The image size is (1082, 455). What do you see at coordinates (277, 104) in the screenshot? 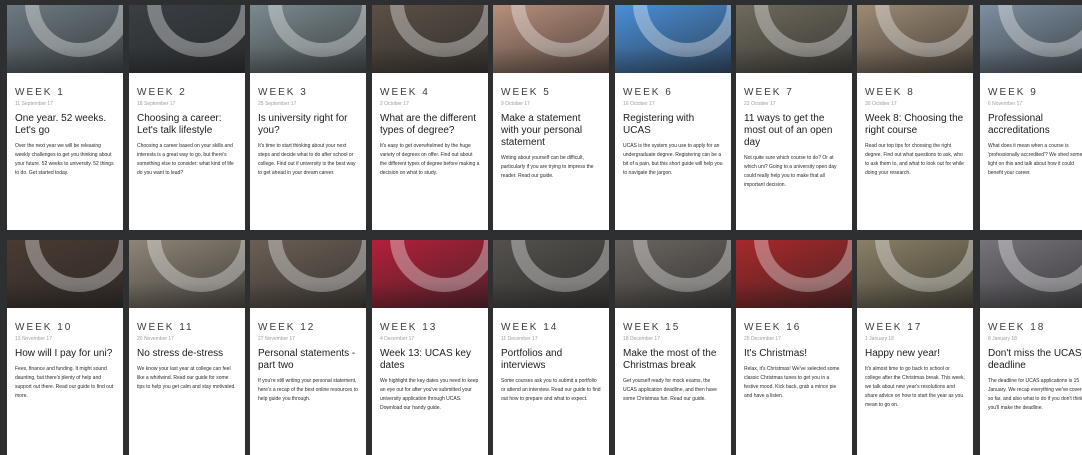
I see `week-date: 25 September 17` at bounding box center [277, 104].